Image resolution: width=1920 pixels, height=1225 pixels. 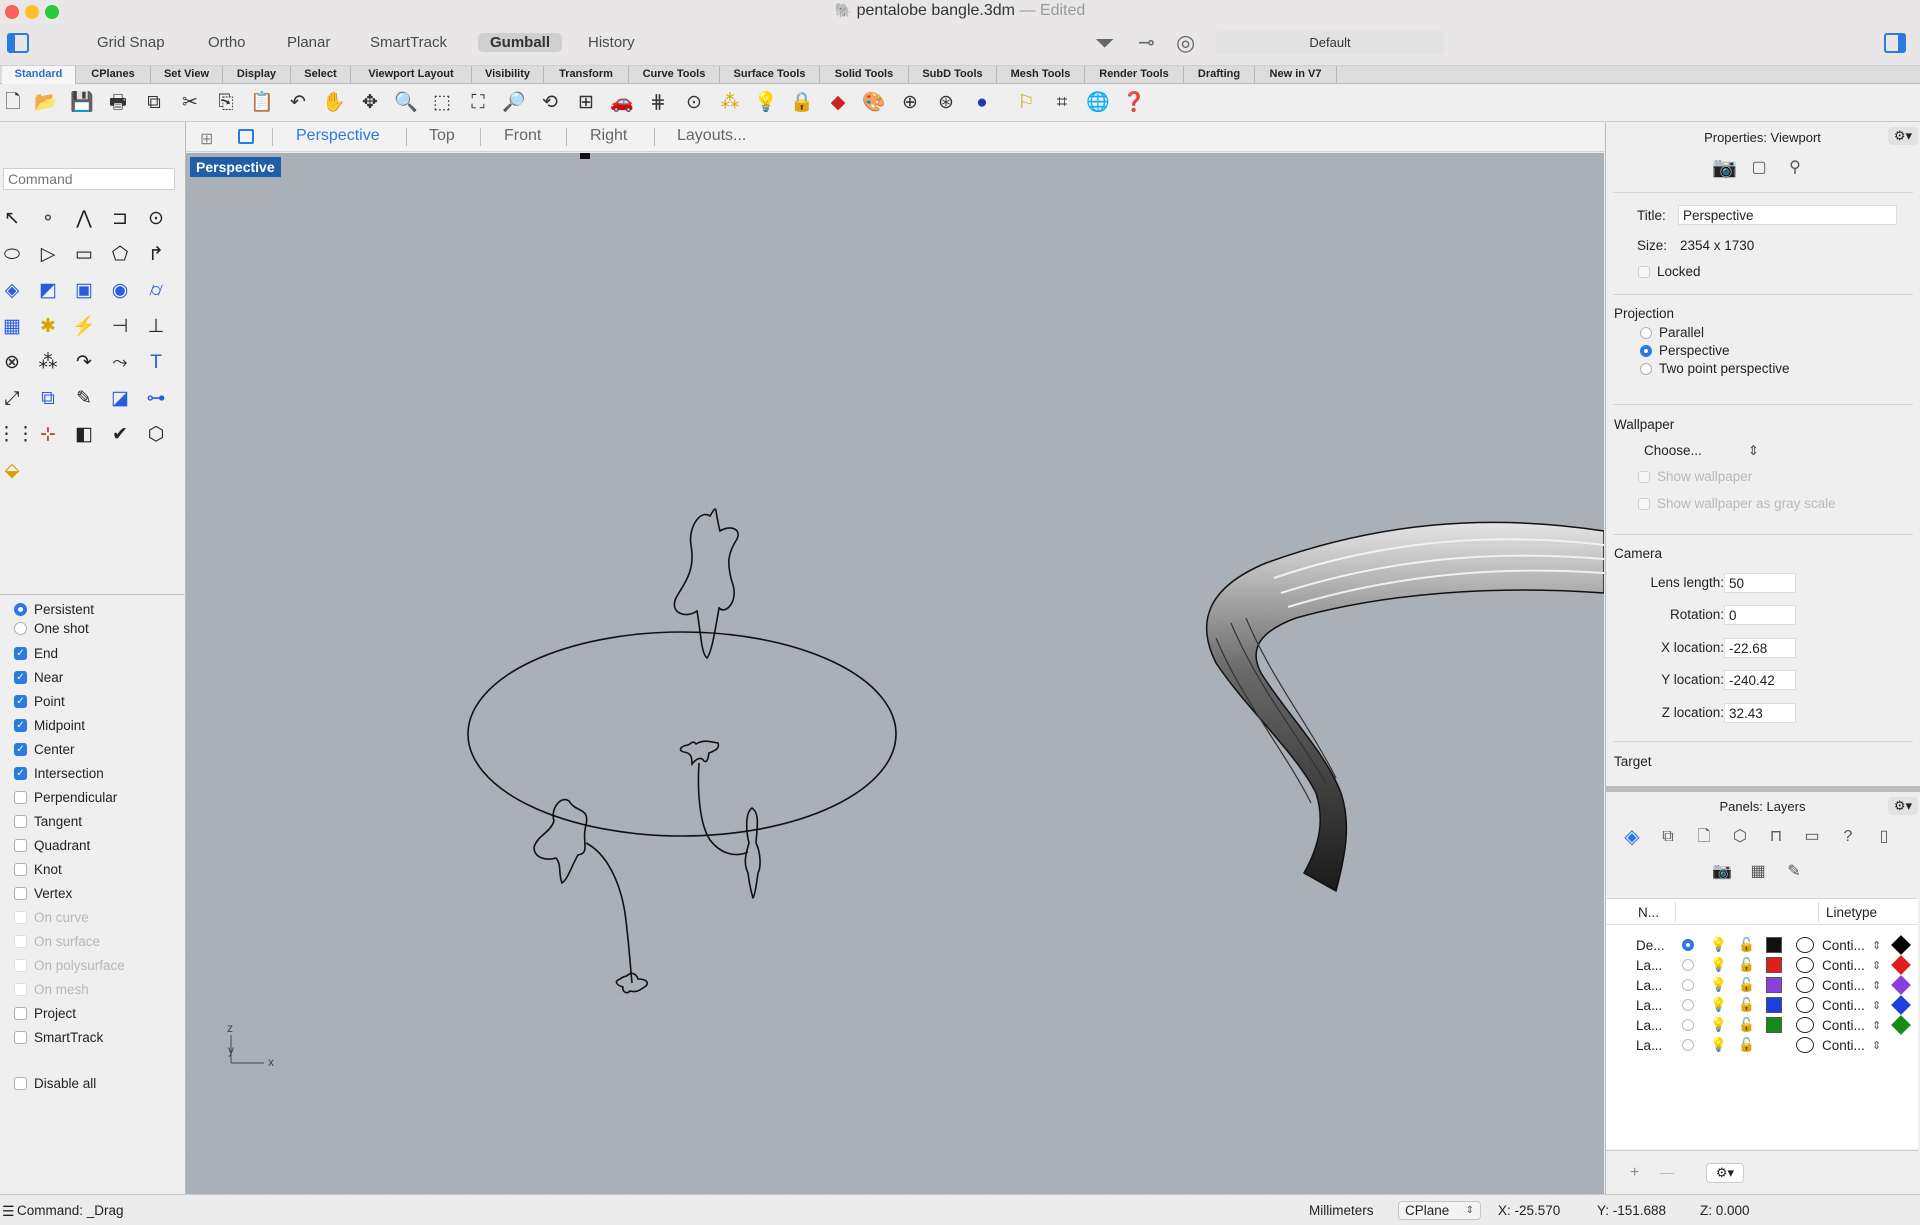 I want to click on sphere-icon: ◉, so click(x=120, y=291).